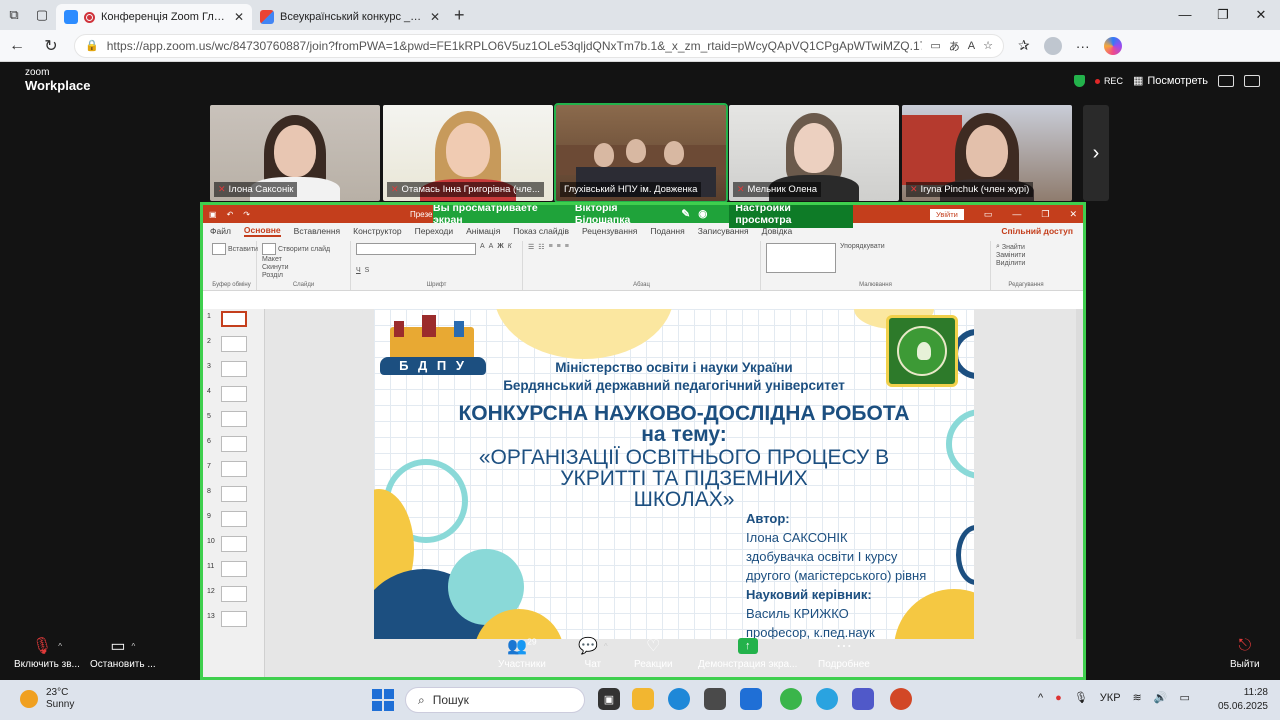 The height and width of the screenshot is (720, 1280). Describe the element at coordinates (358, 270) in the screenshot. I see `underline-button: Ч` at that location.